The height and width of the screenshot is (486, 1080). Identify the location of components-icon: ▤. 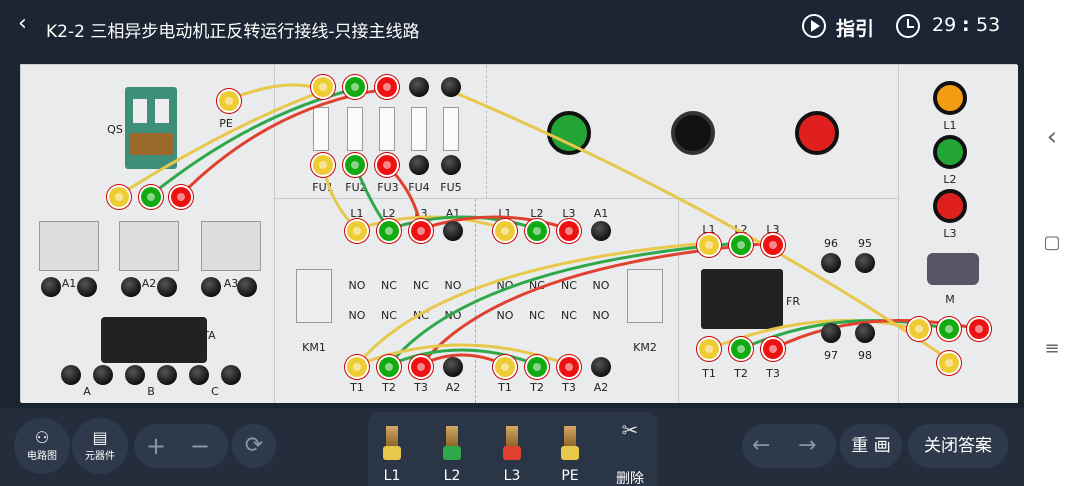
(100, 437).